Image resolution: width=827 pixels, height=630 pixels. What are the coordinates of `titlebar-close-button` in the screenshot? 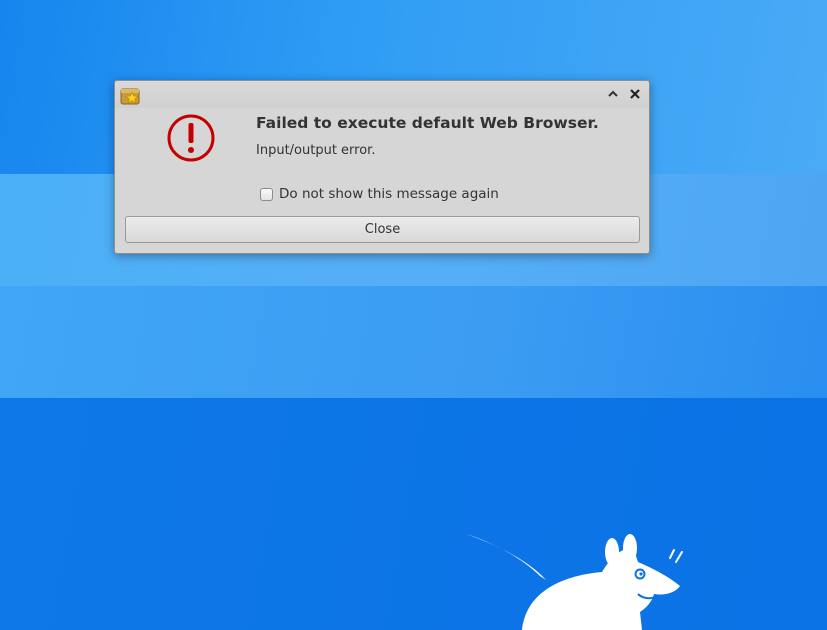 It's located at (635, 94).